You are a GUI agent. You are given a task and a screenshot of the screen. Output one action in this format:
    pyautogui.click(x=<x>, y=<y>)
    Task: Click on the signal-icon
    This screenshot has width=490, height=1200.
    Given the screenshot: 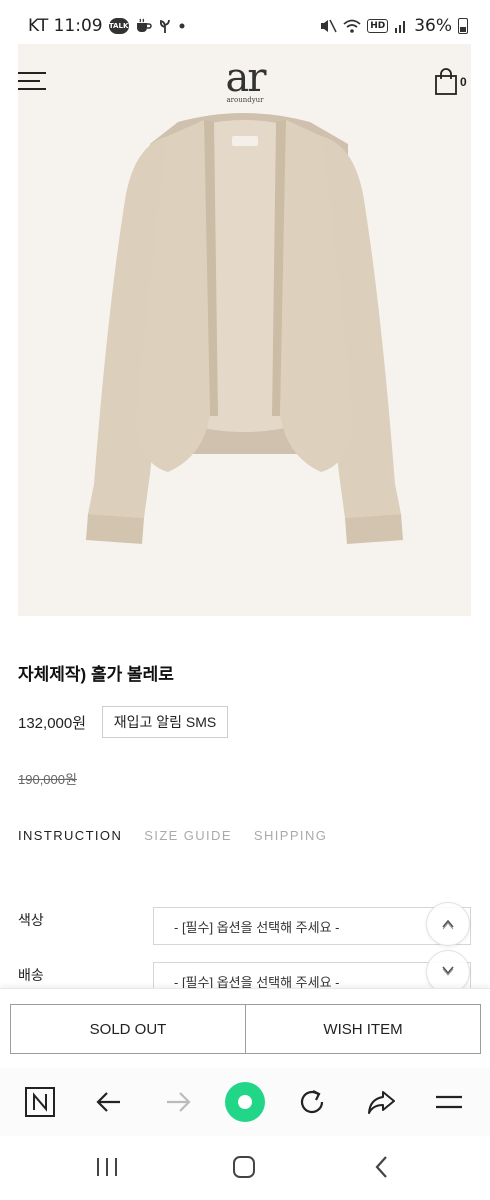 What is the action you would take?
    pyautogui.click(x=401, y=26)
    